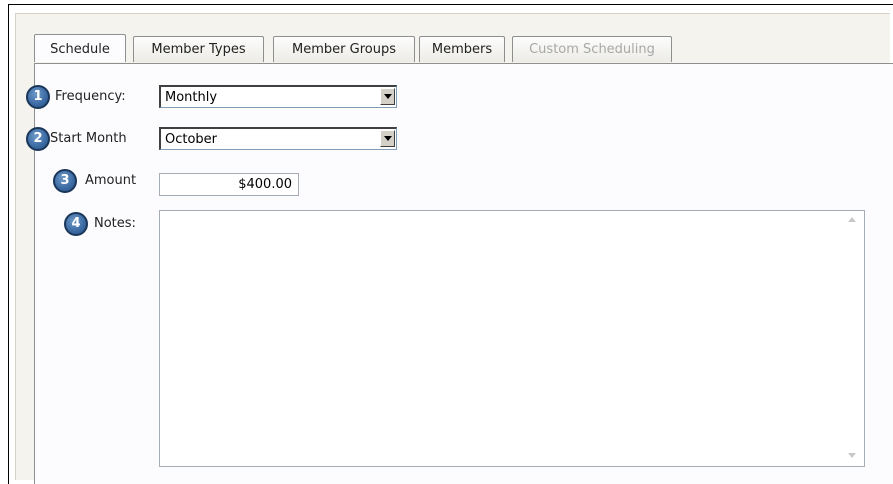 The image size is (893, 484). Describe the element at coordinates (852, 455) in the screenshot. I see `scroll-down-arrow-icon` at that location.